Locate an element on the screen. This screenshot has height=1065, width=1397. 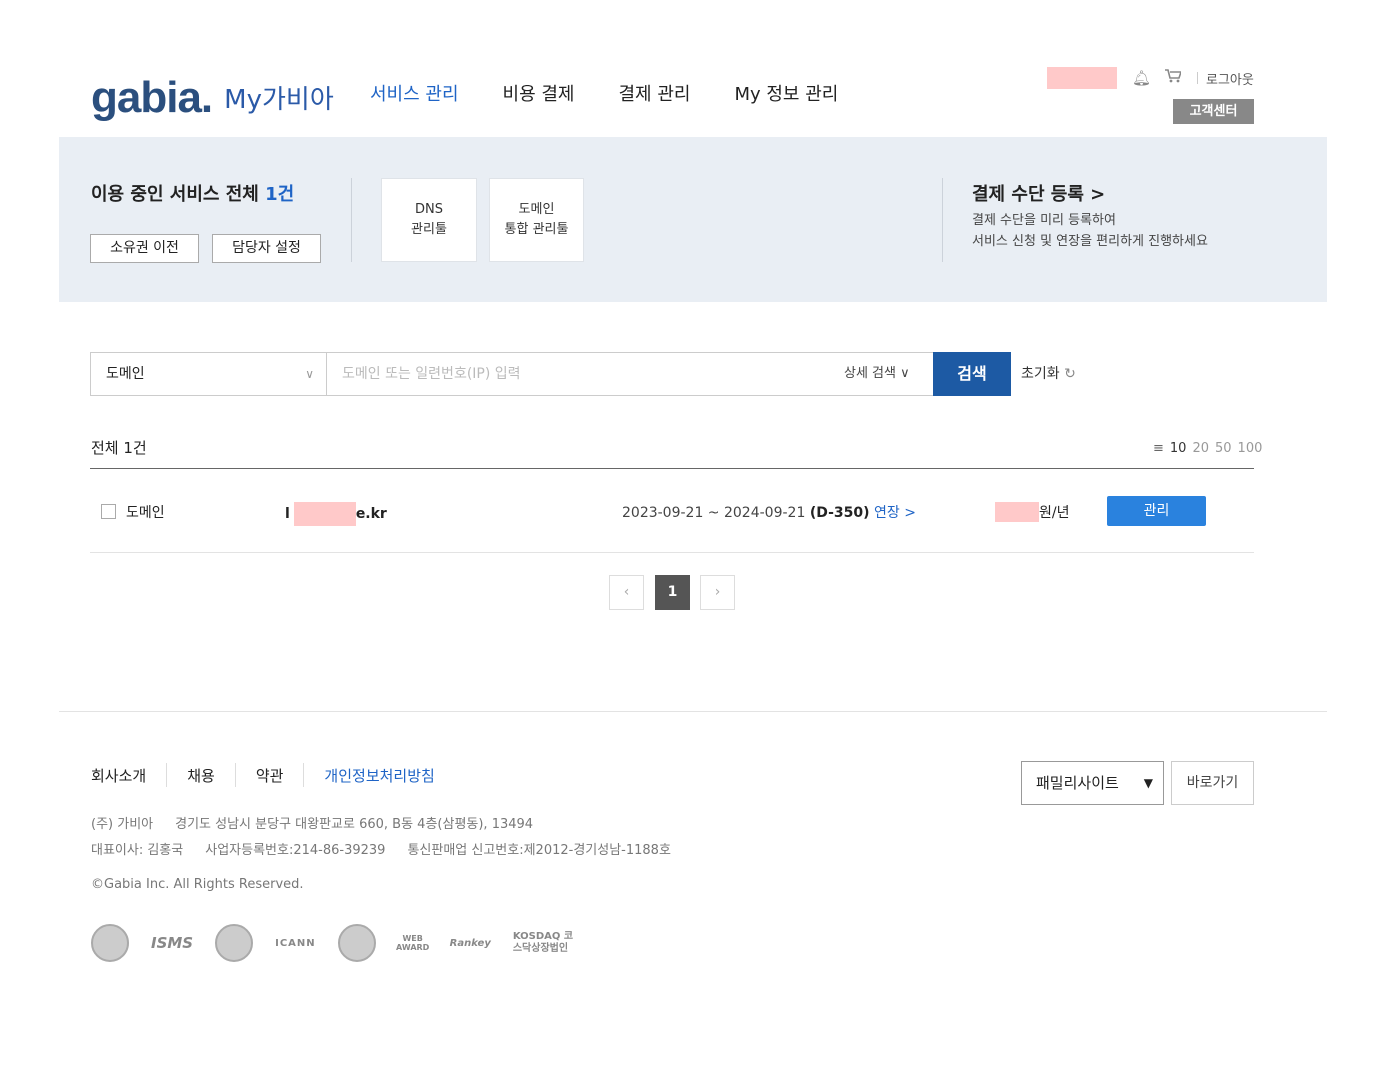
gabia-logo: gabia. My가비아 is located at coordinates (212, 97).